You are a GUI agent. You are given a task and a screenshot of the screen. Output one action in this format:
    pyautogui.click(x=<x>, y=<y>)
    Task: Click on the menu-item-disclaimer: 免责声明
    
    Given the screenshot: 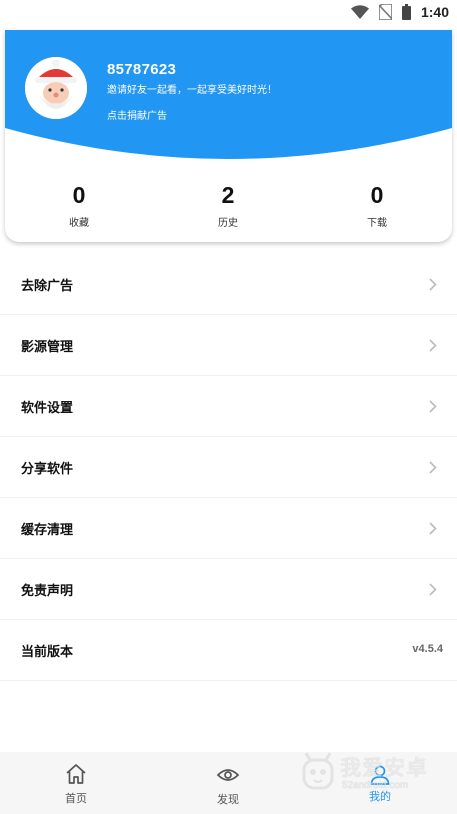 What is the action you would take?
    pyautogui.click(x=228, y=589)
    